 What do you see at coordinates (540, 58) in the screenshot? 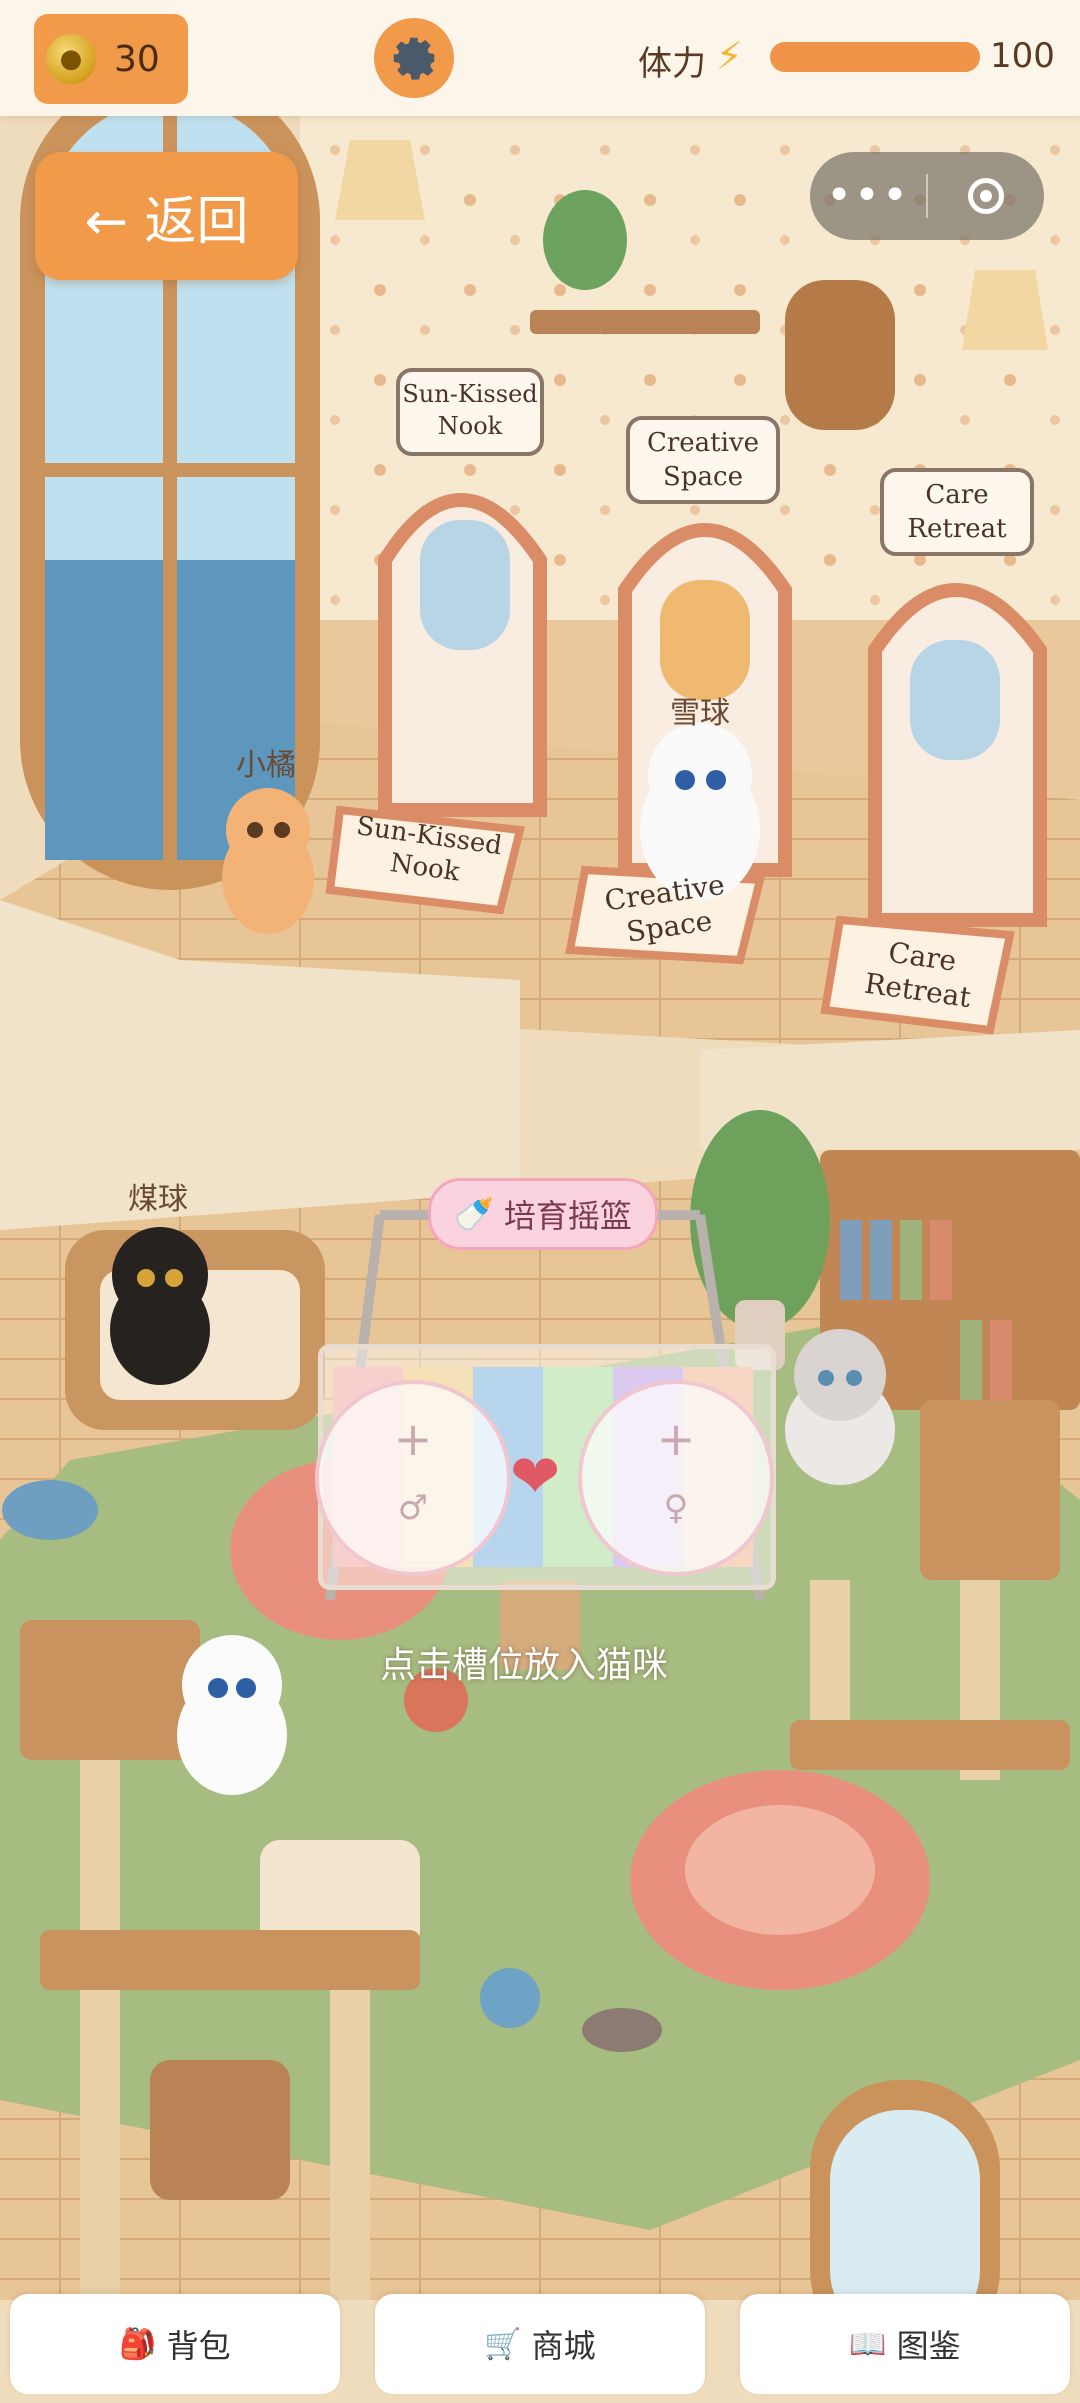
I see `status-bar: ● 30 体力 ⚡ 100` at bounding box center [540, 58].